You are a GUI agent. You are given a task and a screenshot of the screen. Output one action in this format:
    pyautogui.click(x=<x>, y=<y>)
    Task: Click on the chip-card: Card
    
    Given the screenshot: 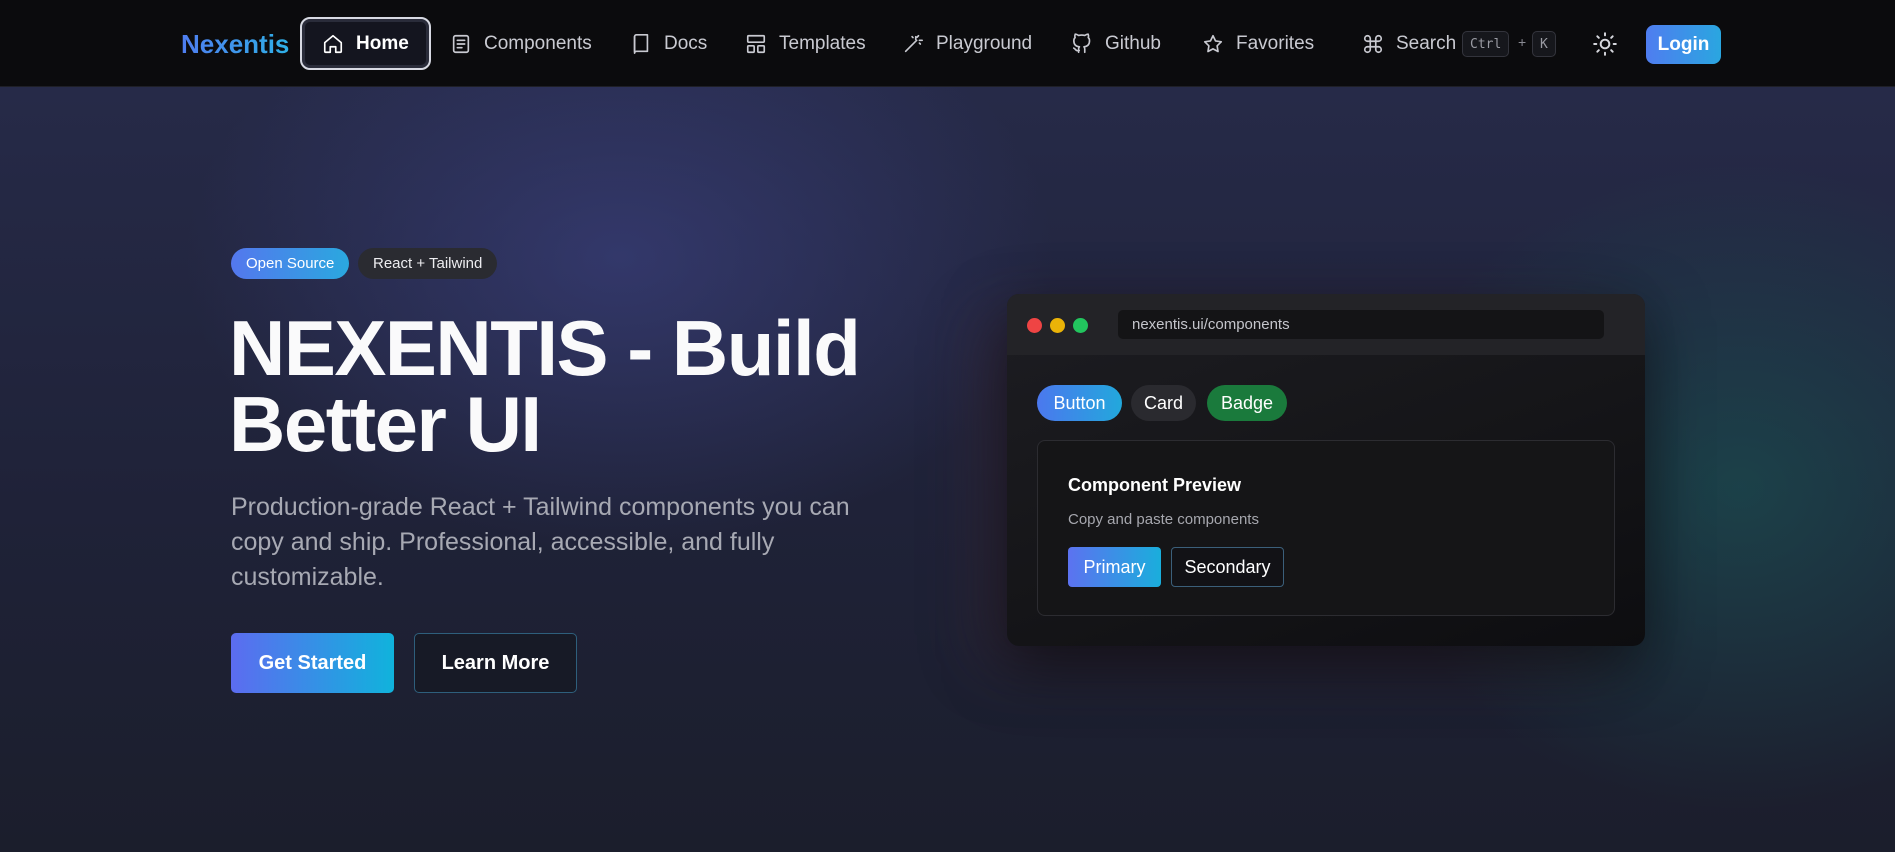 What is the action you would take?
    pyautogui.click(x=1163, y=403)
    